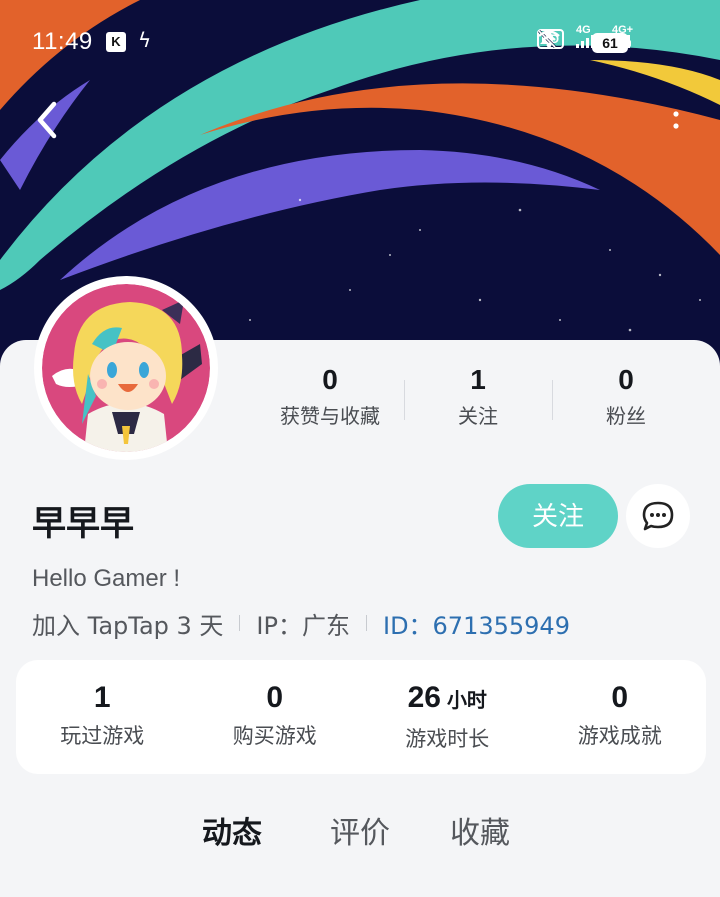 The height and width of the screenshot is (897, 720). I want to click on chevron-left-icon, so click(47, 120).